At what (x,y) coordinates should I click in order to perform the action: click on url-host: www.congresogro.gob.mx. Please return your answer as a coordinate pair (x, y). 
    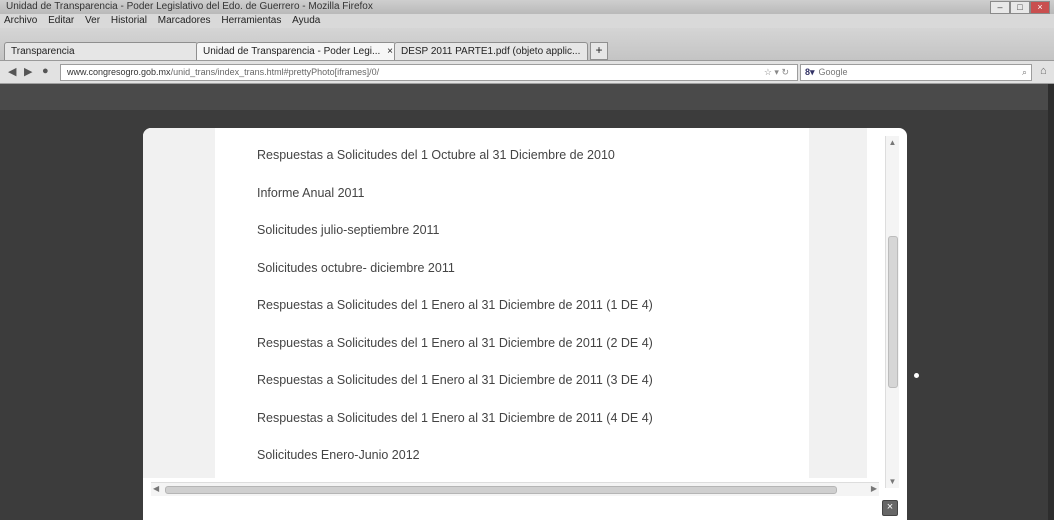
    Looking at the image, I should click on (119, 72).